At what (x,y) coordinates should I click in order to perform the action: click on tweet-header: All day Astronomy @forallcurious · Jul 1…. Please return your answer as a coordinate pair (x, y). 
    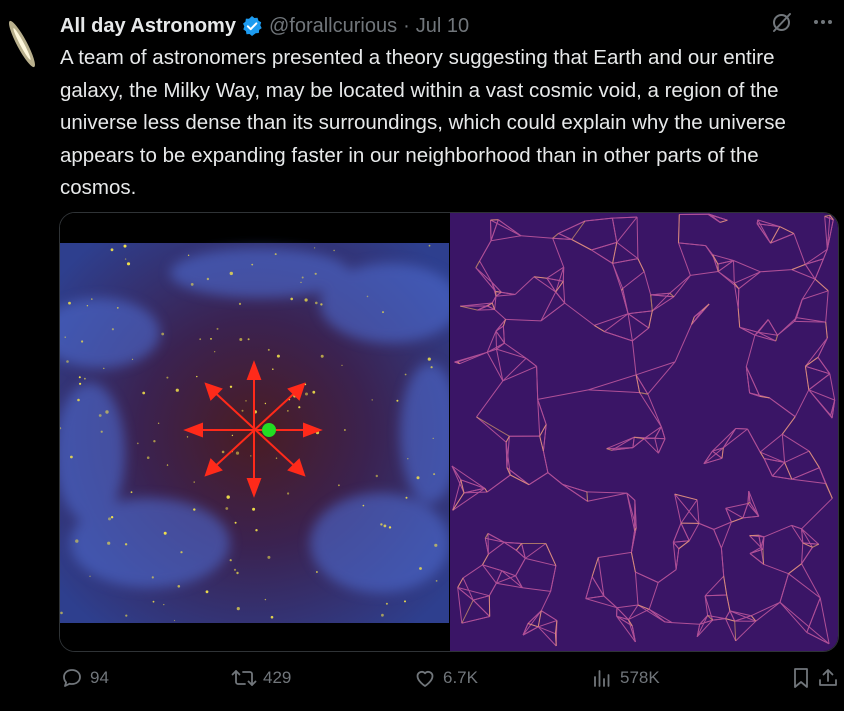
    Looking at the image, I should click on (264, 26).